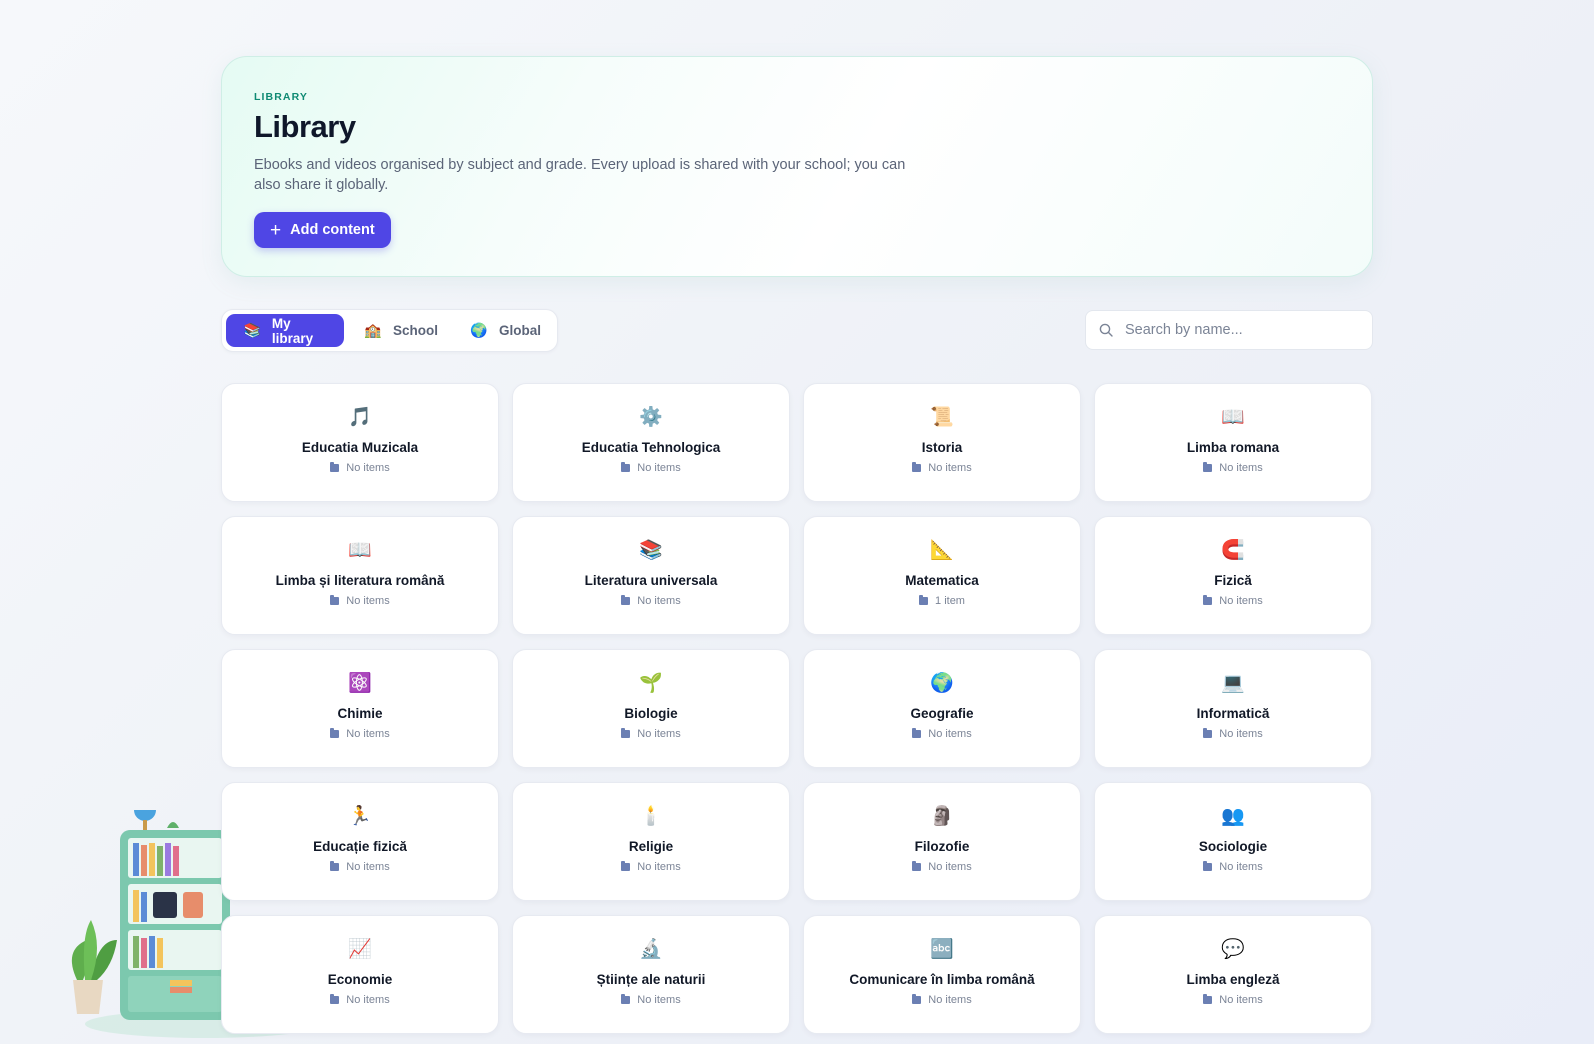 The image size is (1594, 1044). I want to click on subject-card: 💬 Limba engleză No items, so click(1233, 974).